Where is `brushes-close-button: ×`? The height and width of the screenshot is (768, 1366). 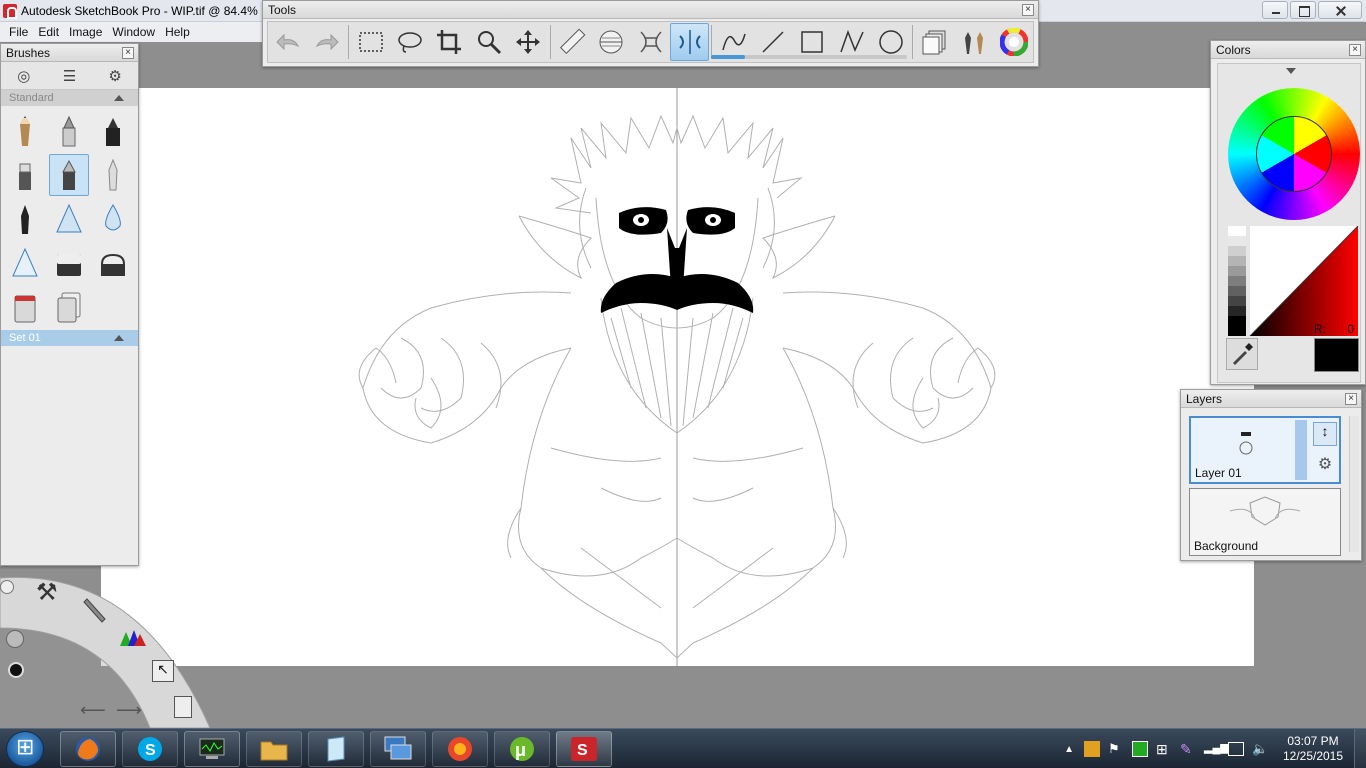 brushes-close-button: × is located at coordinates (128, 53).